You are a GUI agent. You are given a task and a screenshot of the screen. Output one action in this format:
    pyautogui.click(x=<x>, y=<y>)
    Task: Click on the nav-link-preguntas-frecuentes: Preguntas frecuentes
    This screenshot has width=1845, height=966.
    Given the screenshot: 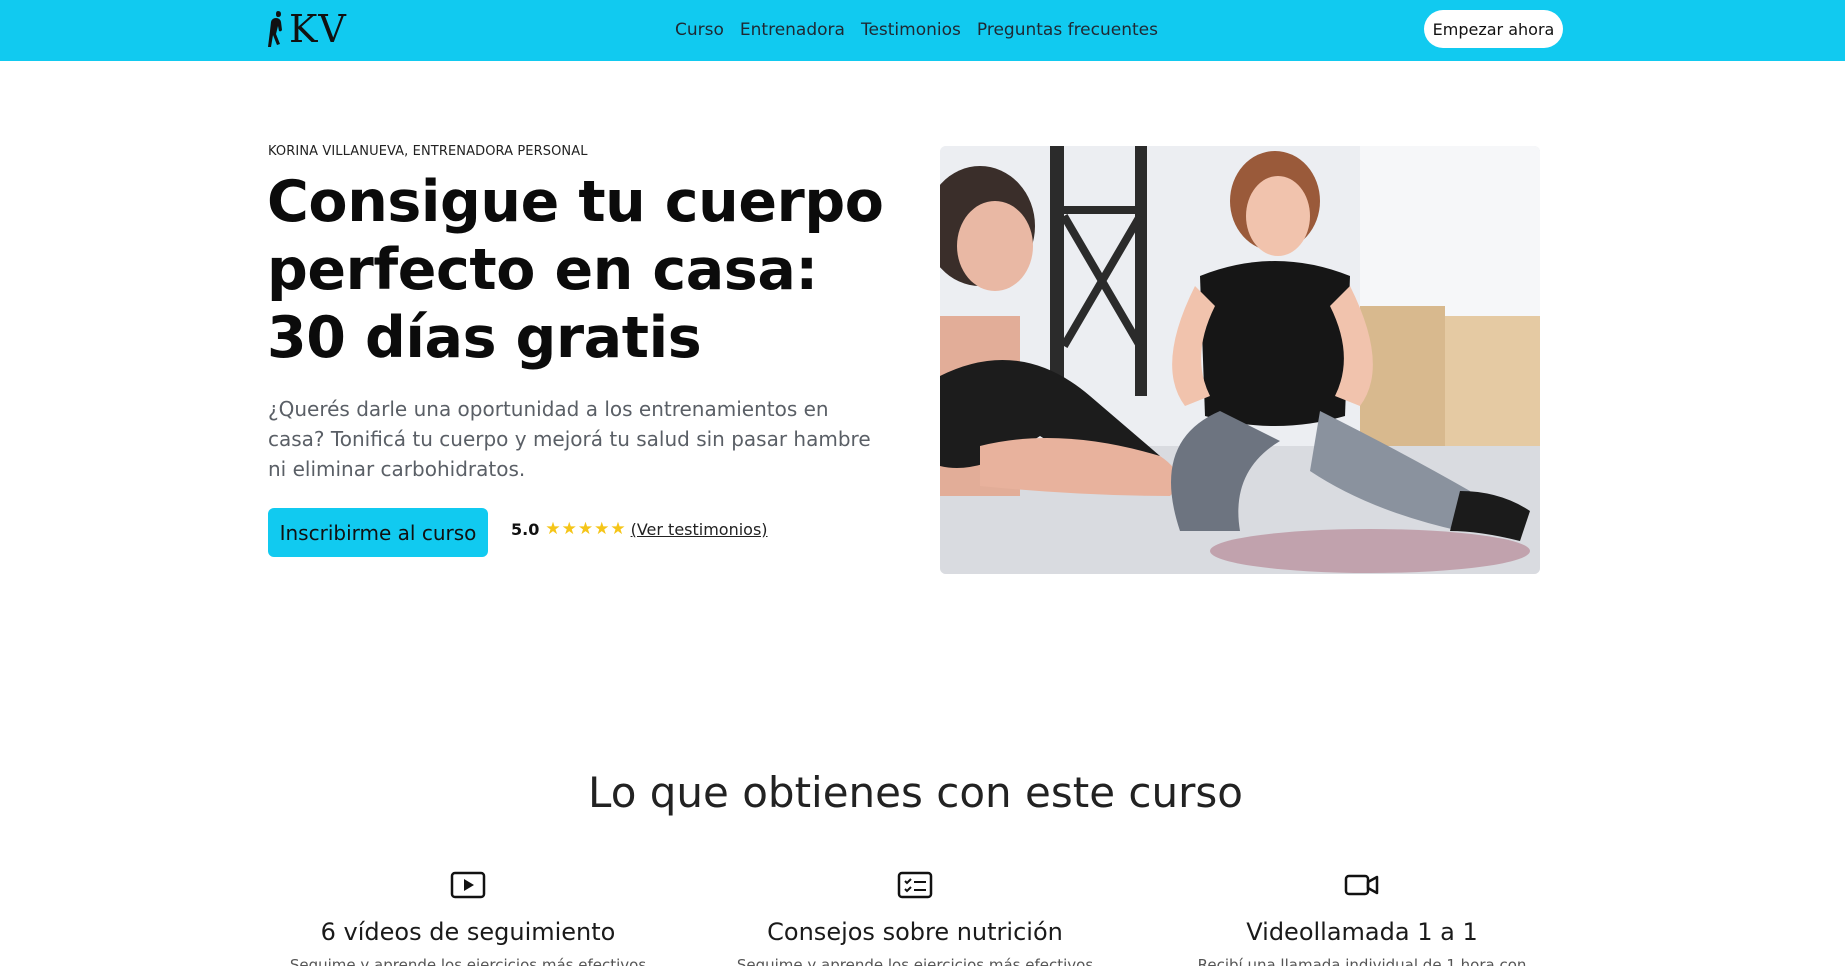 What is the action you would take?
    pyautogui.click(x=1067, y=30)
    